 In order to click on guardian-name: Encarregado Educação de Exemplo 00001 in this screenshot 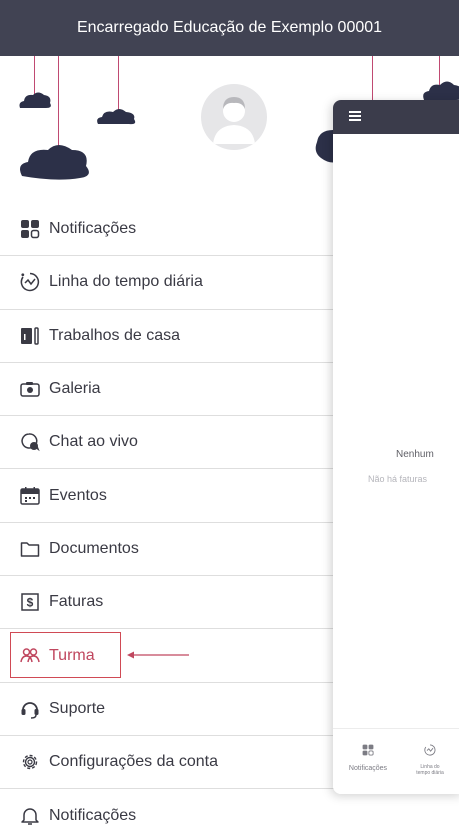, I will do `click(229, 27)`.